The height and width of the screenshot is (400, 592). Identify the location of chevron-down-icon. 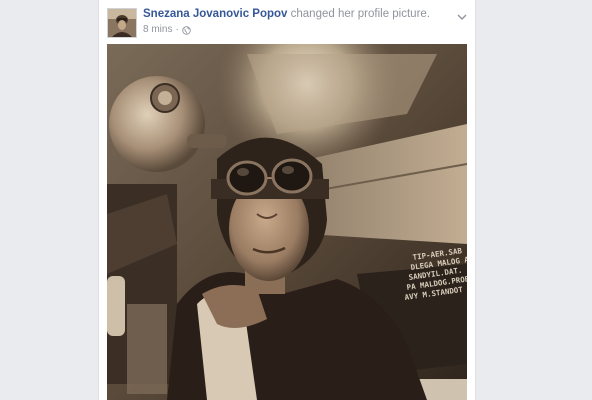
(462, 14).